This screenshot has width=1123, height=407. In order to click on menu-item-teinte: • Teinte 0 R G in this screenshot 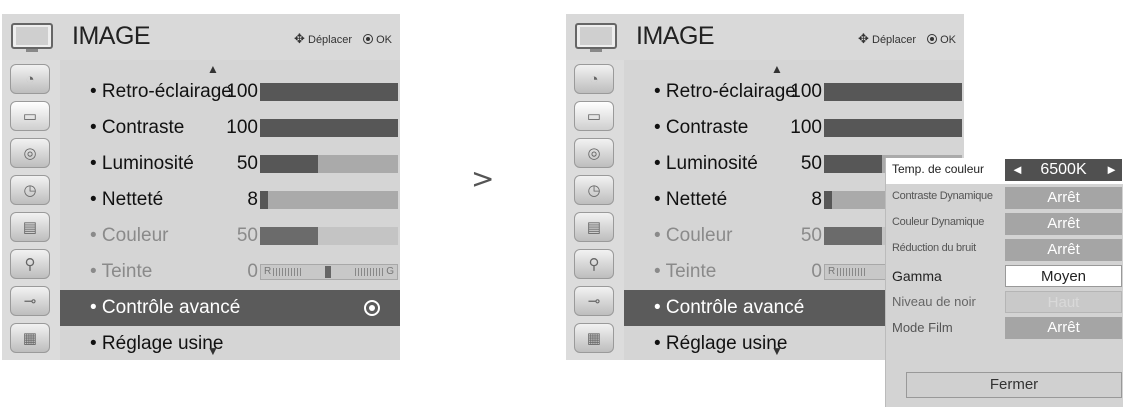, I will do `click(230, 272)`.